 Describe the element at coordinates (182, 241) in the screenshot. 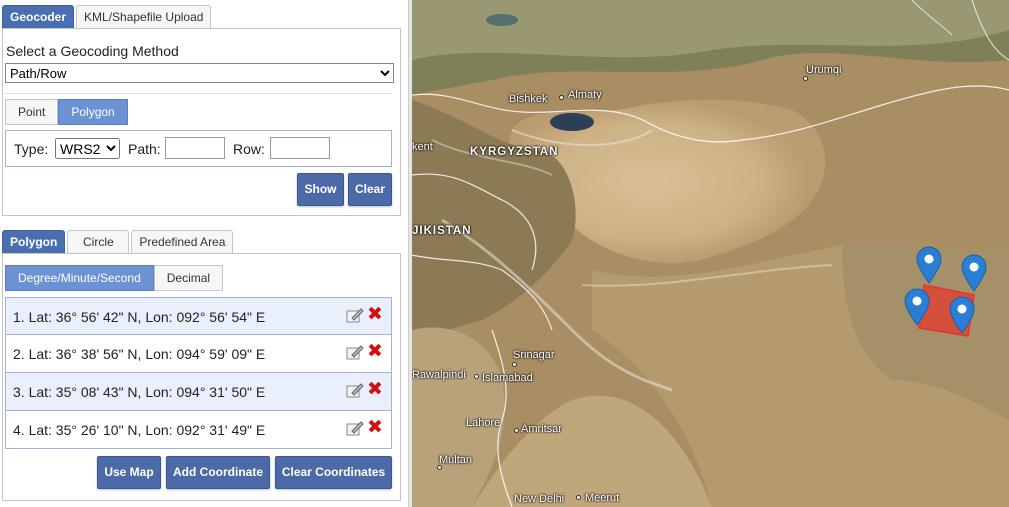

I see `tab-predefined-area: Predefined Area` at that location.